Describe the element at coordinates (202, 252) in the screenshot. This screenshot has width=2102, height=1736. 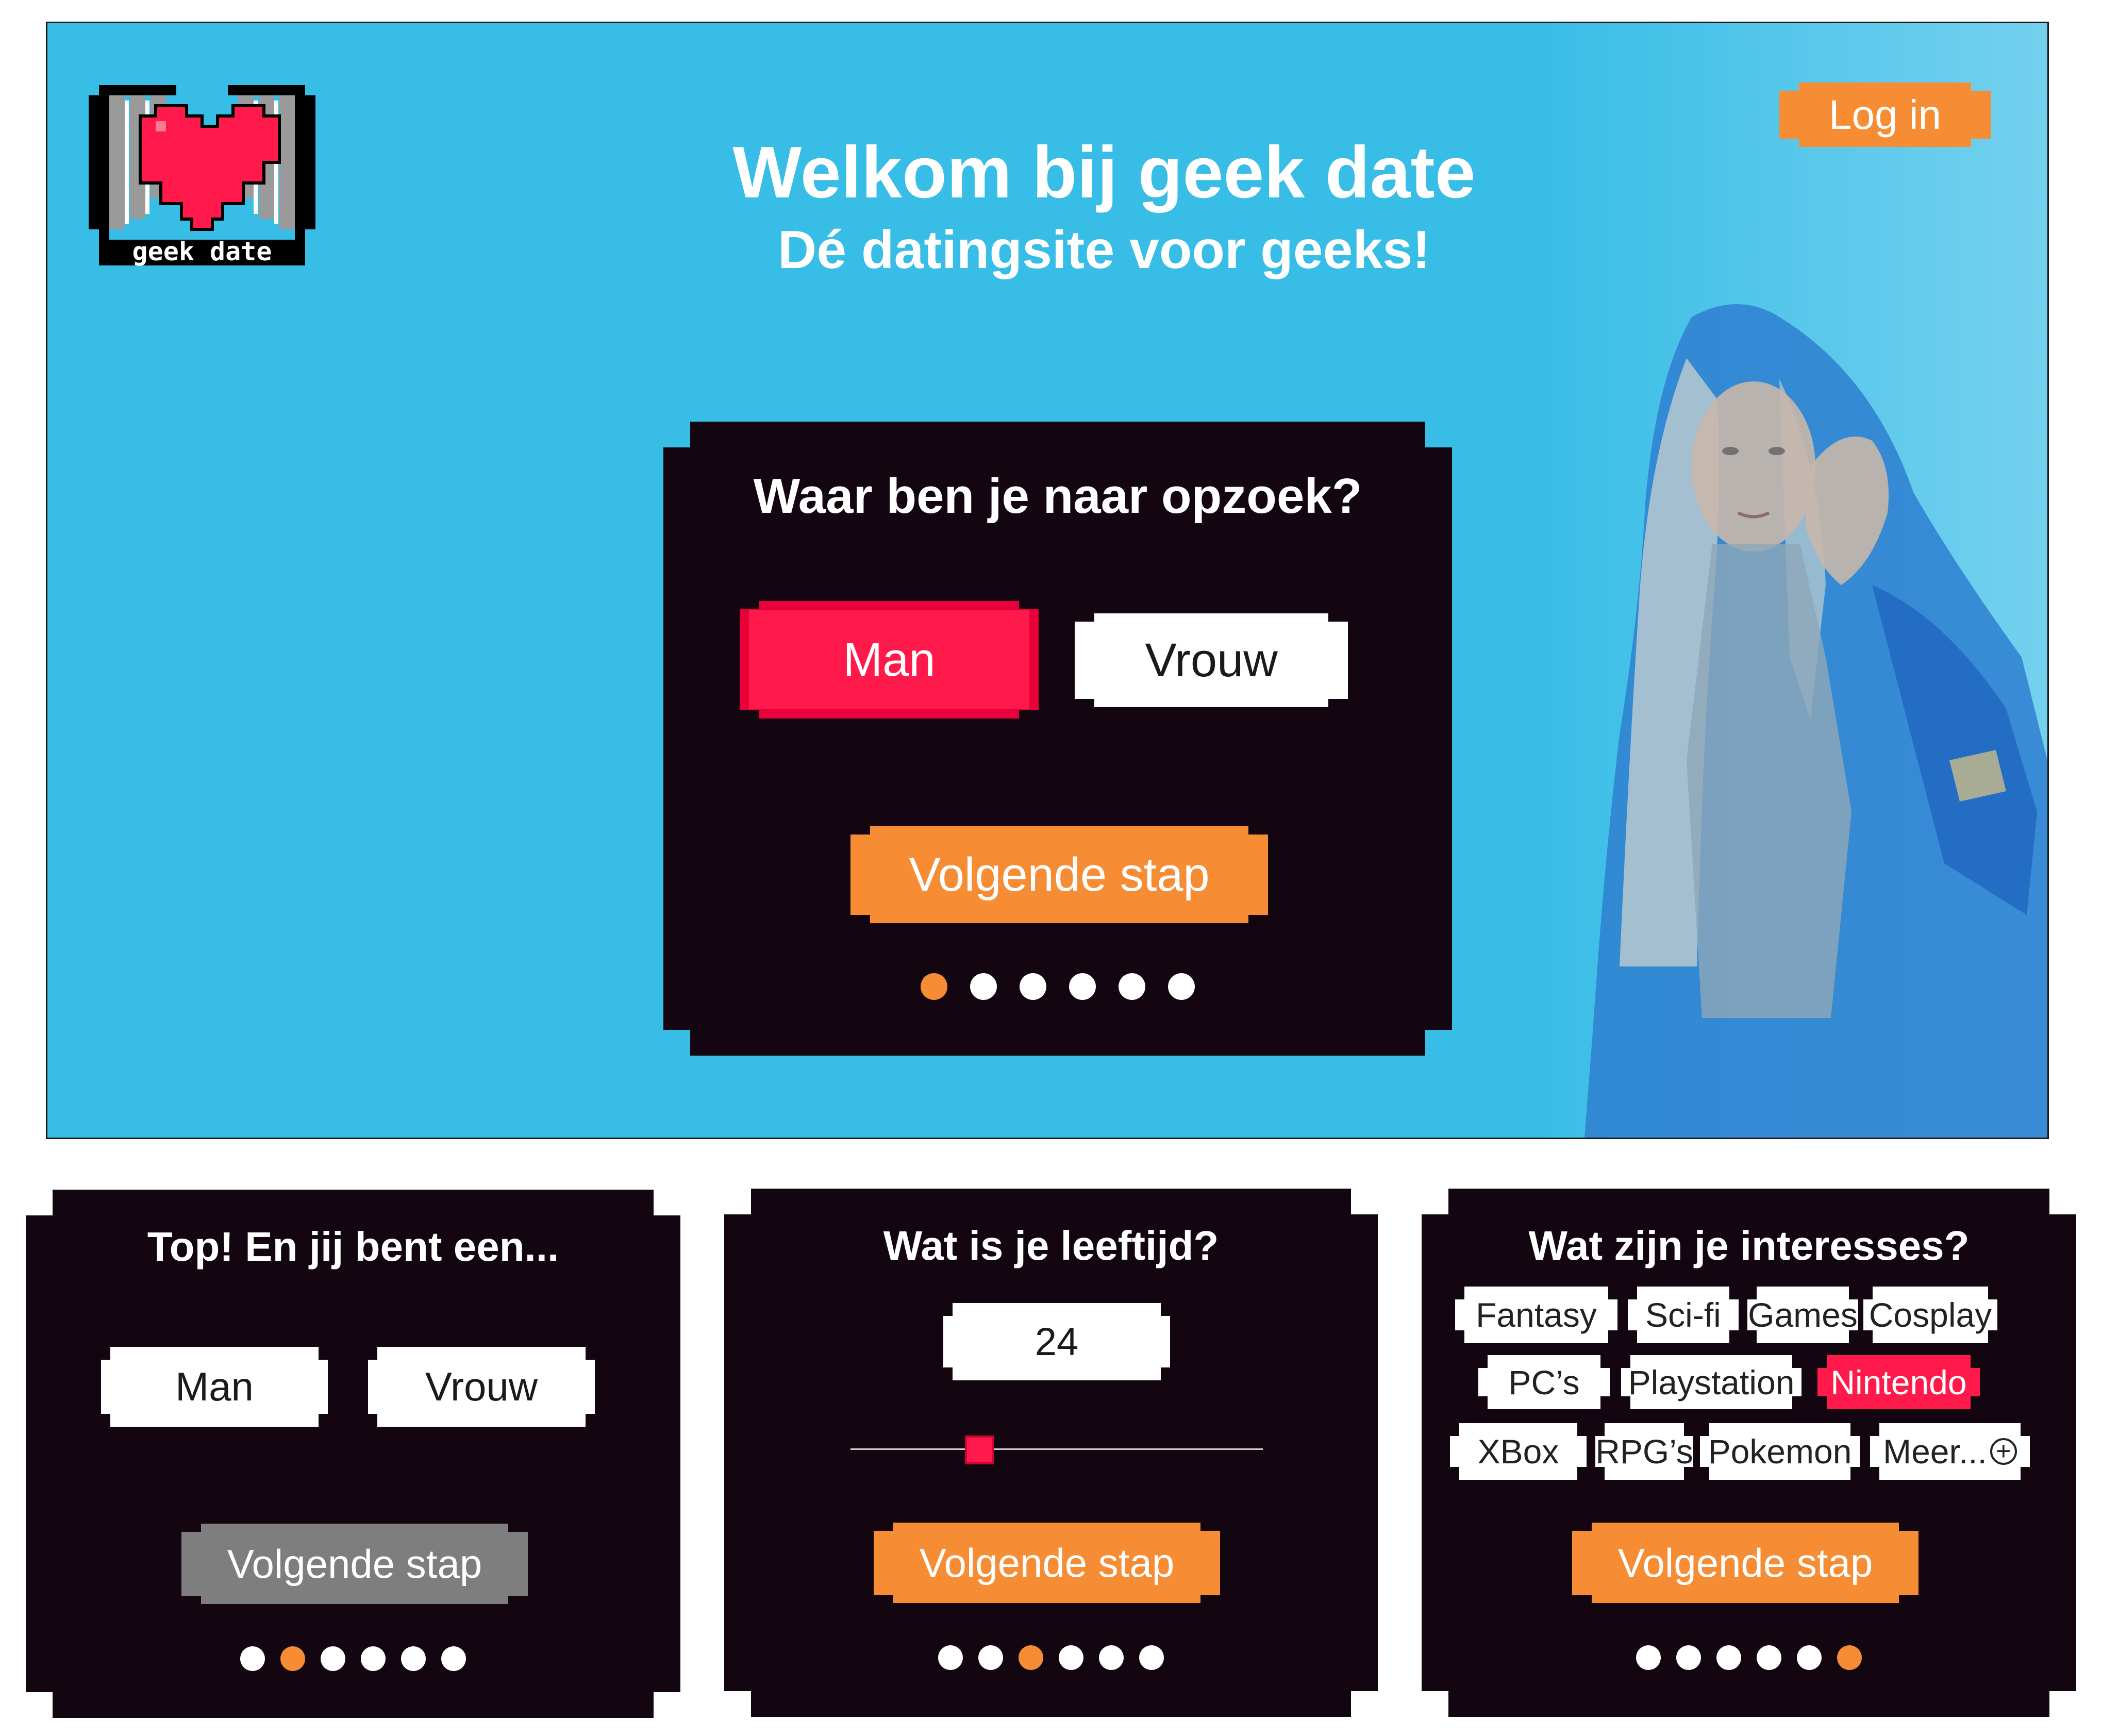
I see `logo-text: geek date` at that location.